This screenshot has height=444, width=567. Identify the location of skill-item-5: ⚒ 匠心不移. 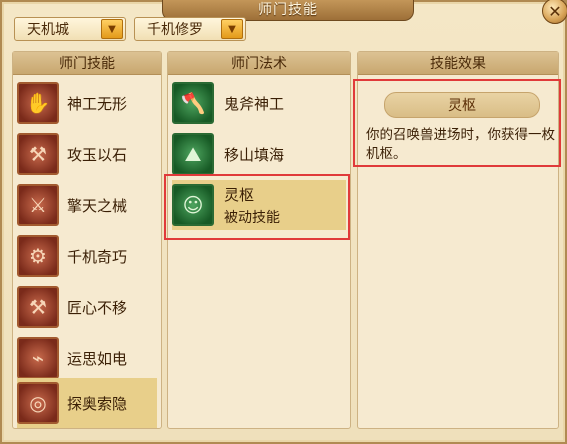
(87, 307).